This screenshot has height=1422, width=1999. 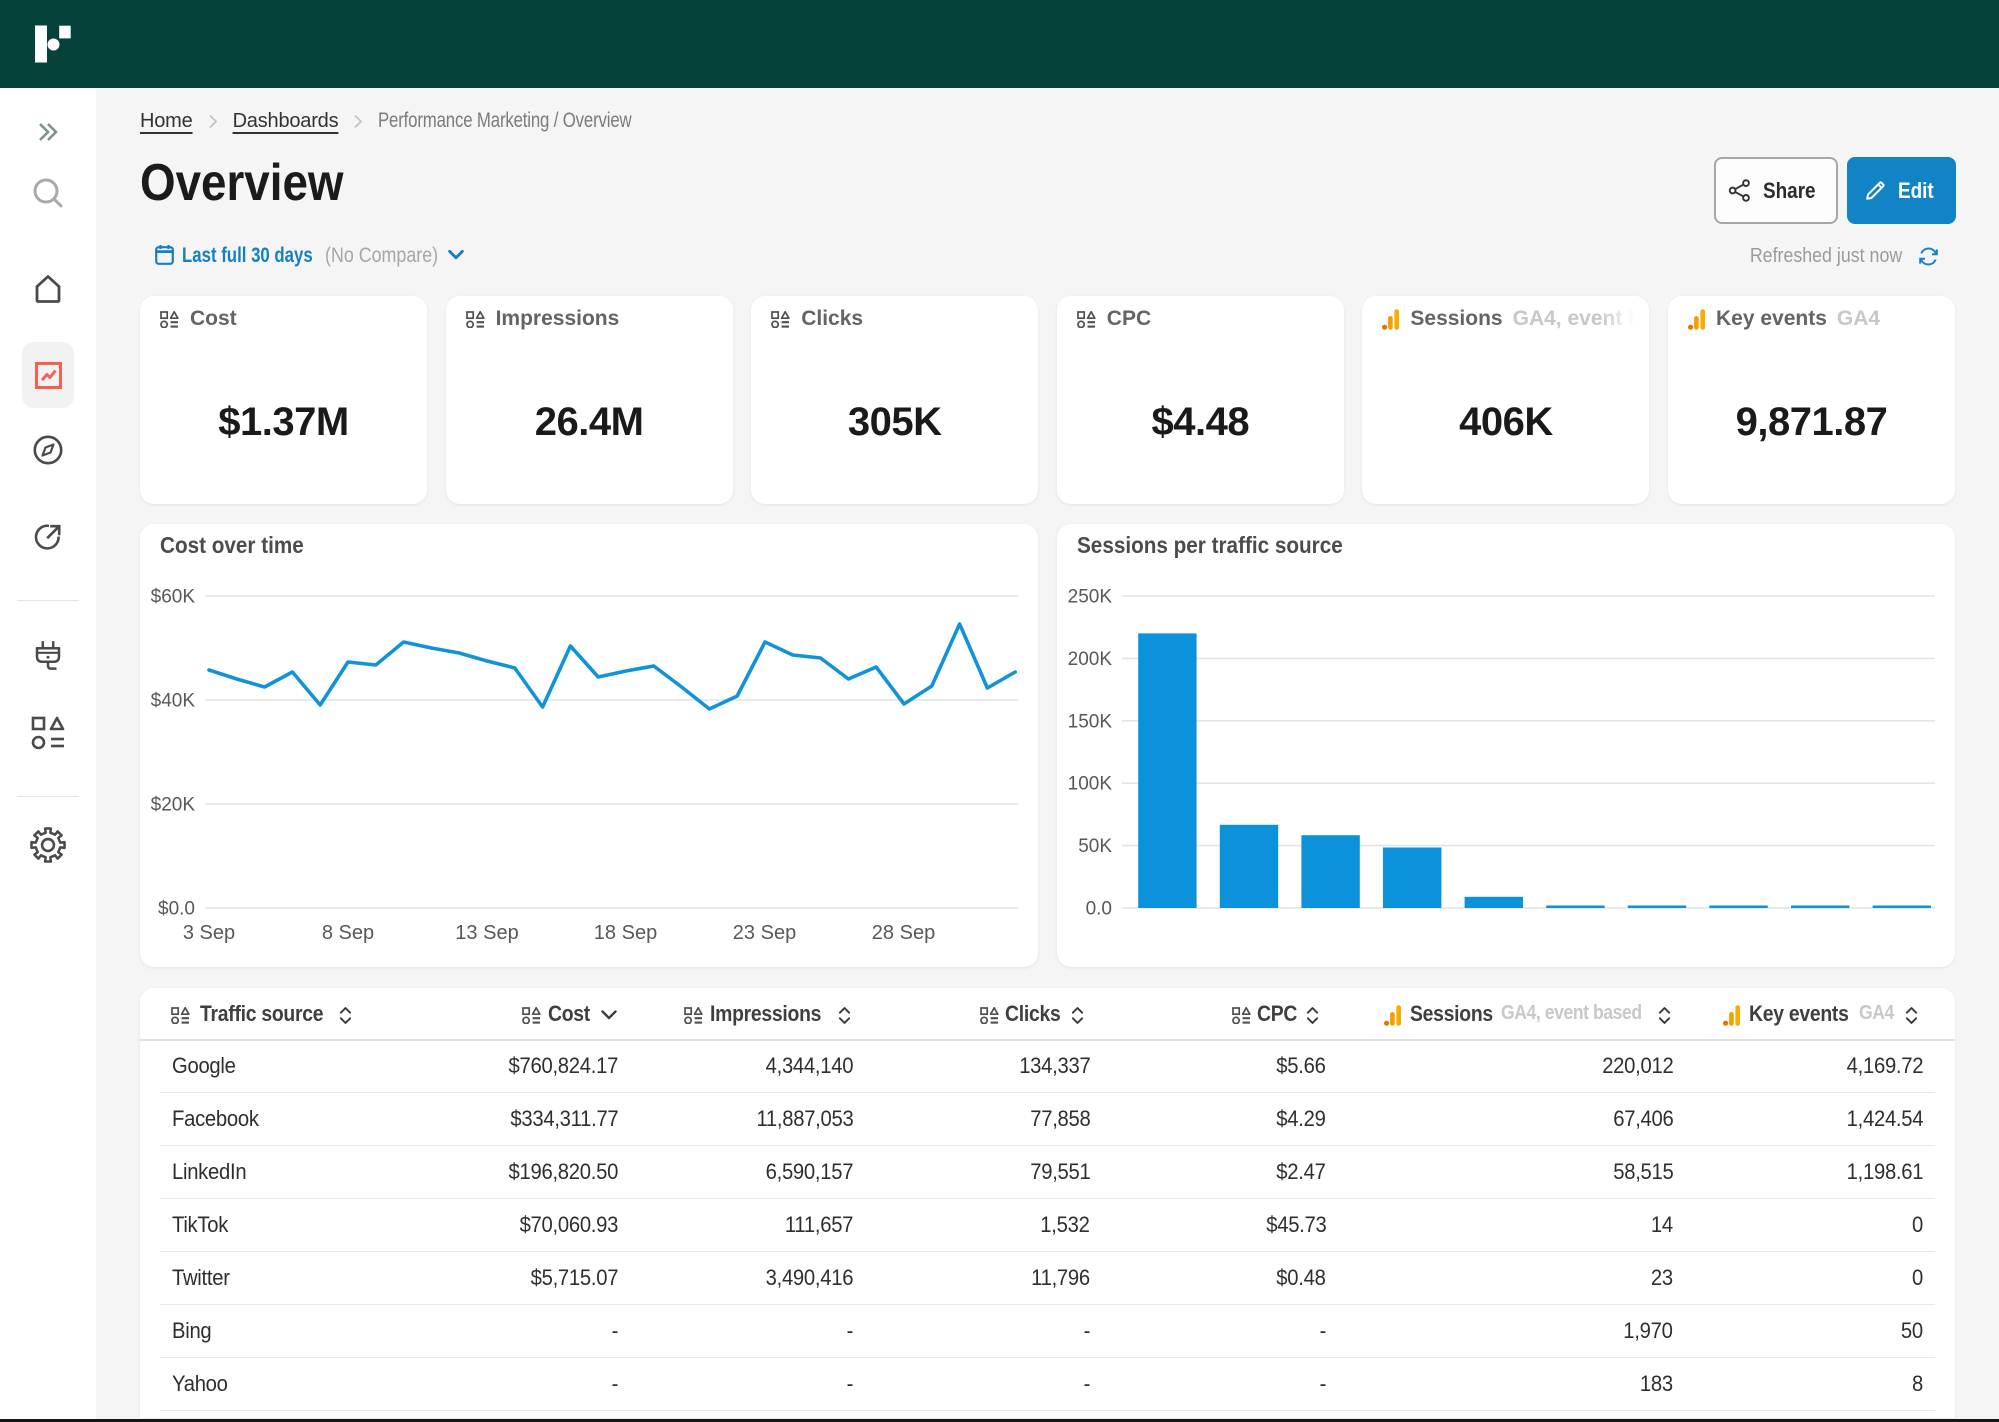 What do you see at coordinates (625, 933) in the screenshot?
I see `svg-text: 18 Sep` at bounding box center [625, 933].